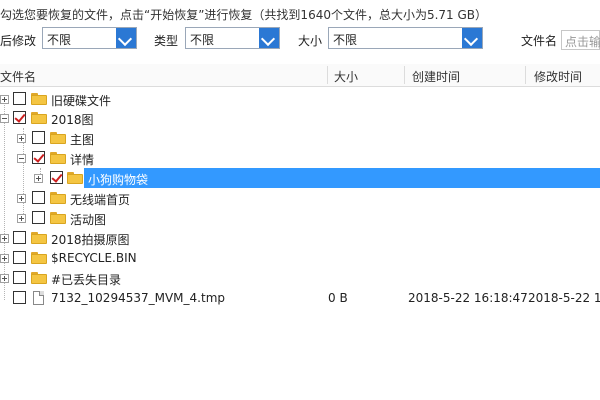 The width and height of the screenshot is (600, 400). What do you see at coordinates (300, 75) in the screenshot?
I see `file-list-header: 文件名 大小 创建时间 修改时间` at bounding box center [300, 75].